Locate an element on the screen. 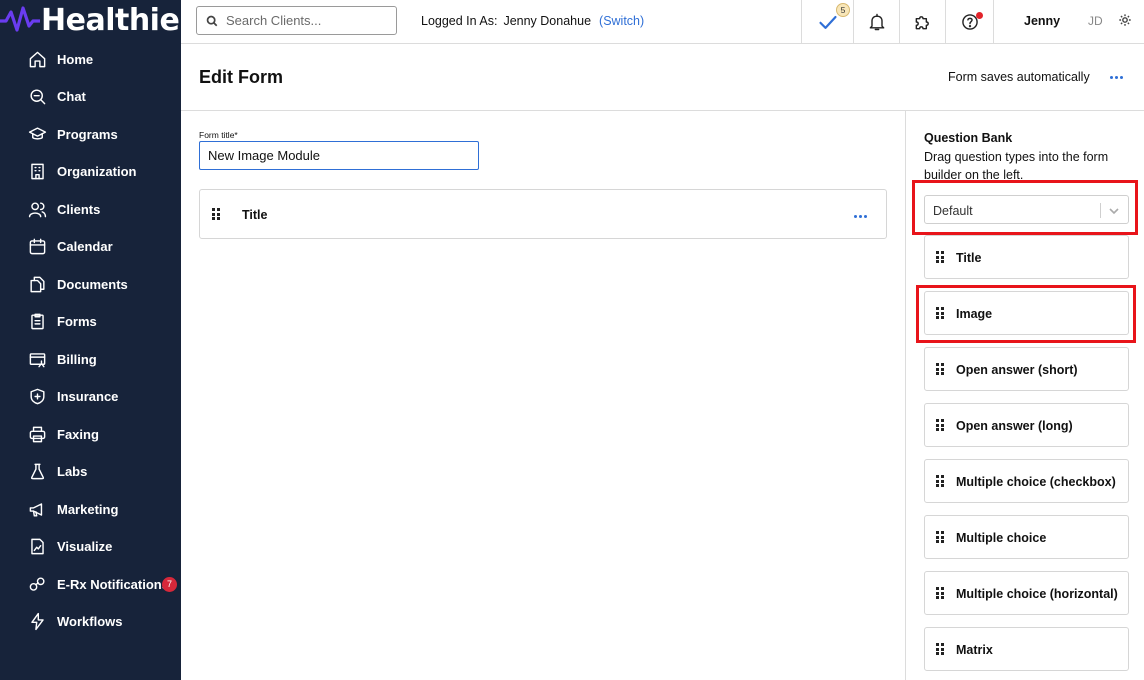 The image size is (1144, 680). sidebar-item-organization: Organization is located at coordinates (90, 171).